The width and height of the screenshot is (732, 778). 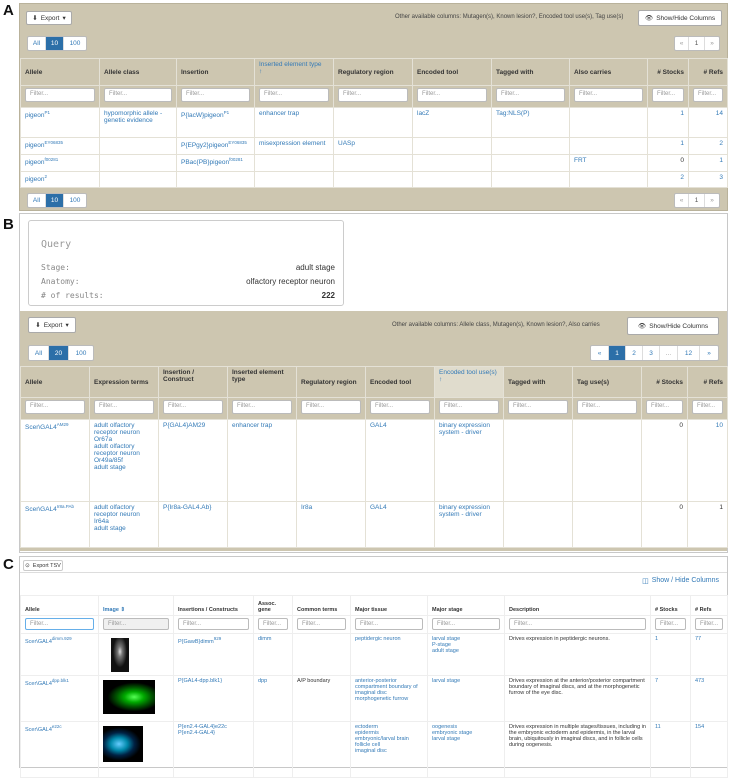 I want to click on tool-use-link: binary expression system - driver, so click(x=469, y=460).